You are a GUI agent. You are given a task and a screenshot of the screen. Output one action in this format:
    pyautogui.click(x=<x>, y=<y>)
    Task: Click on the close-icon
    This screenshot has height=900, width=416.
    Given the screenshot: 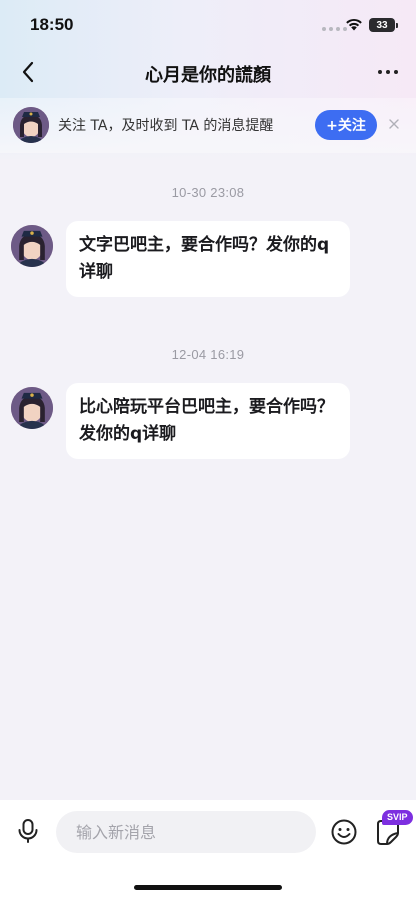 What is the action you would take?
    pyautogui.click(x=394, y=124)
    